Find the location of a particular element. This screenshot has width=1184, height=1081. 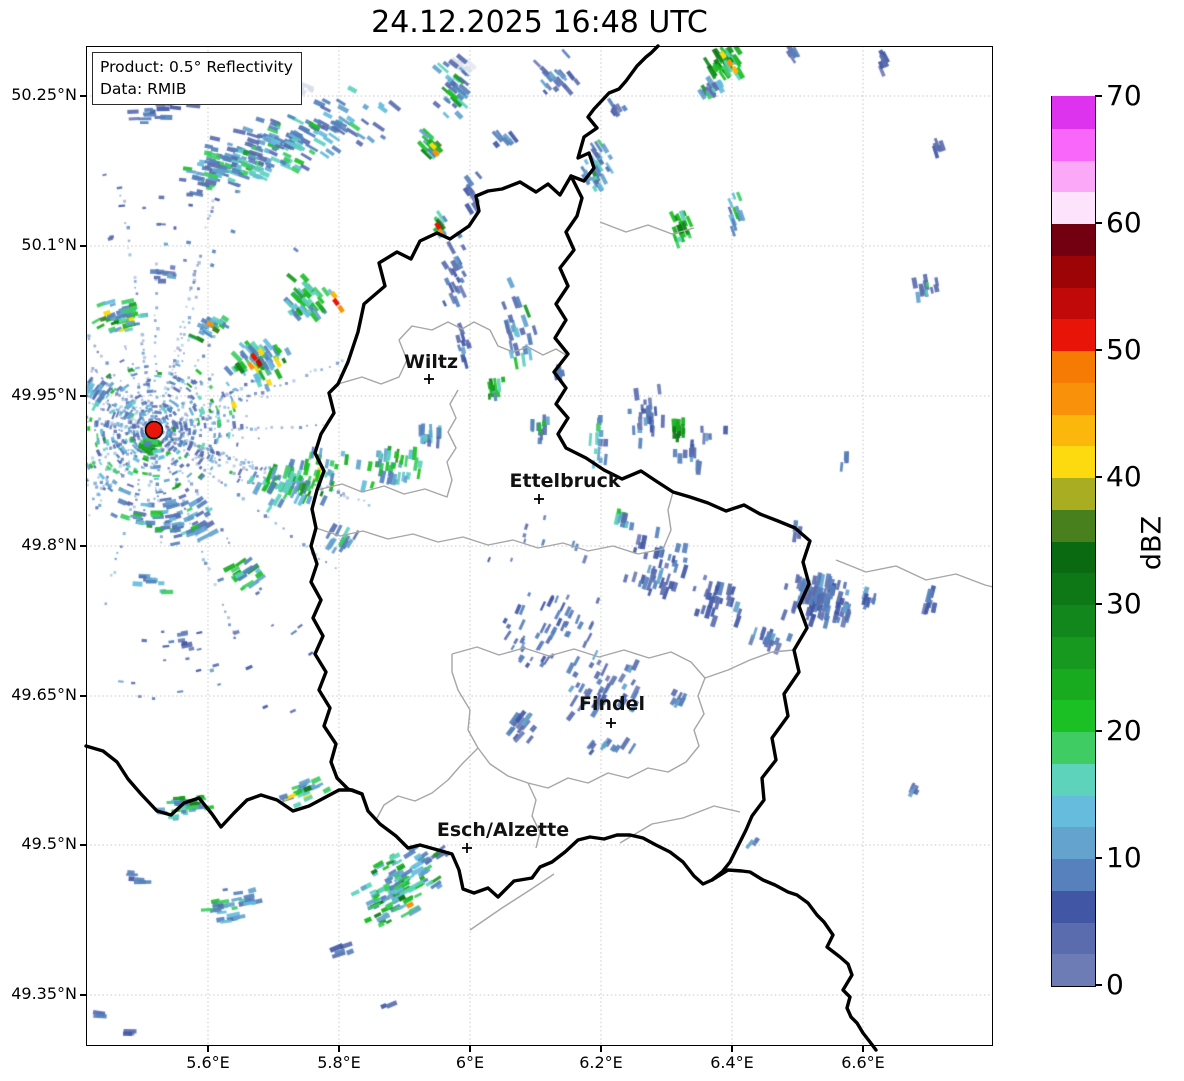

y-tick-label: 49.35°N is located at coordinates (44, 993).